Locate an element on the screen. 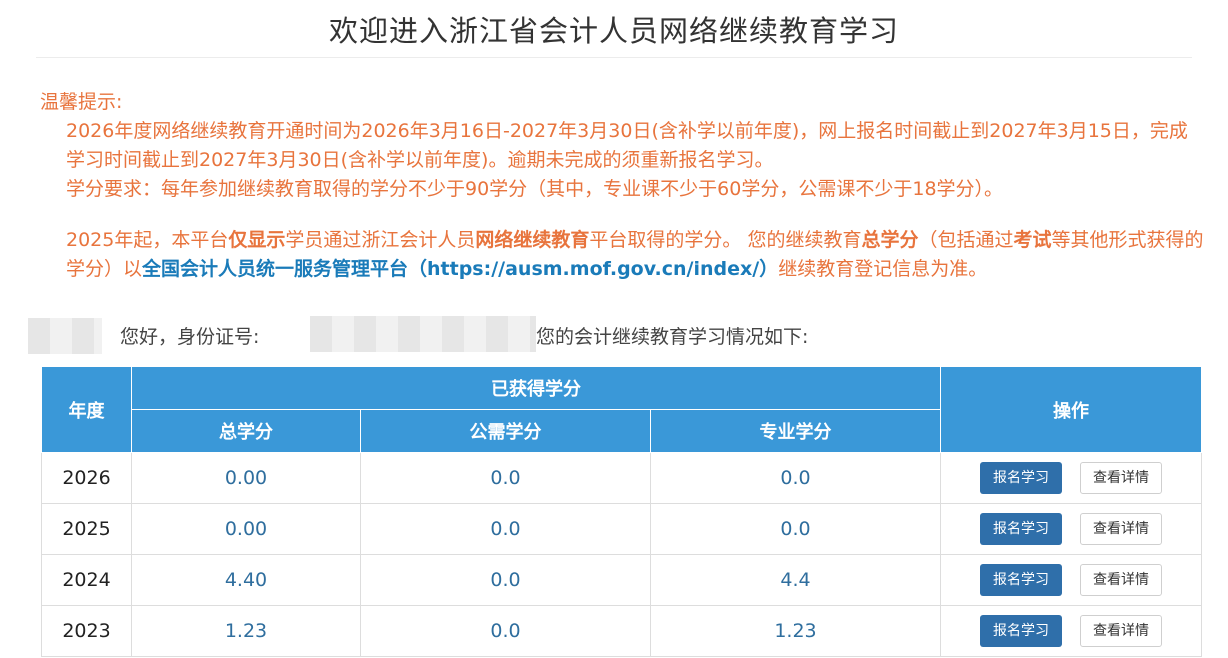  greeting-hello: 您好，身份证号: is located at coordinates (190, 337).